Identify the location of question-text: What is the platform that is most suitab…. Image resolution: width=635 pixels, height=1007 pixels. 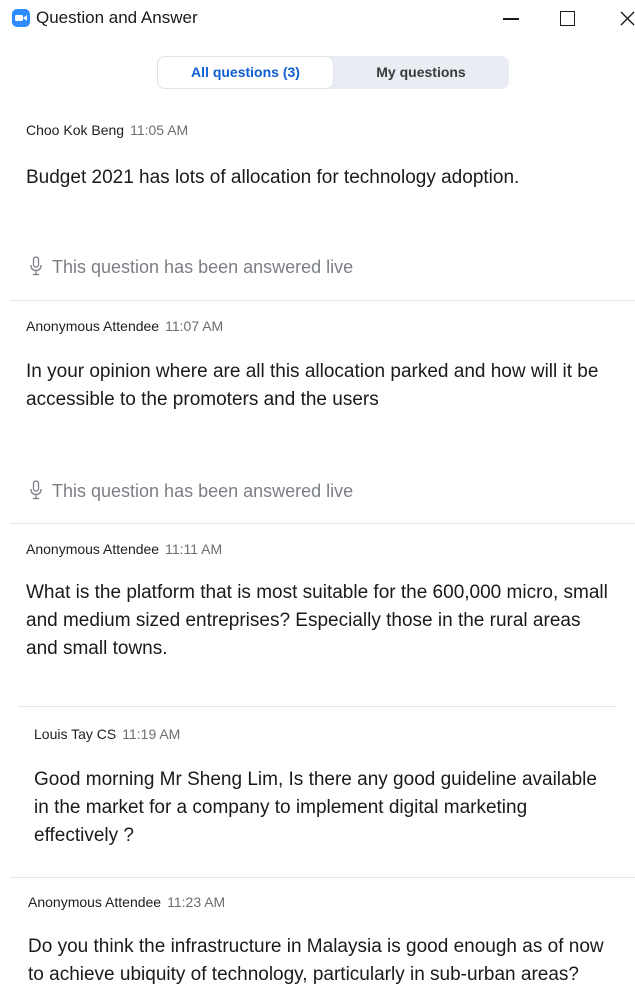
(317, 620).